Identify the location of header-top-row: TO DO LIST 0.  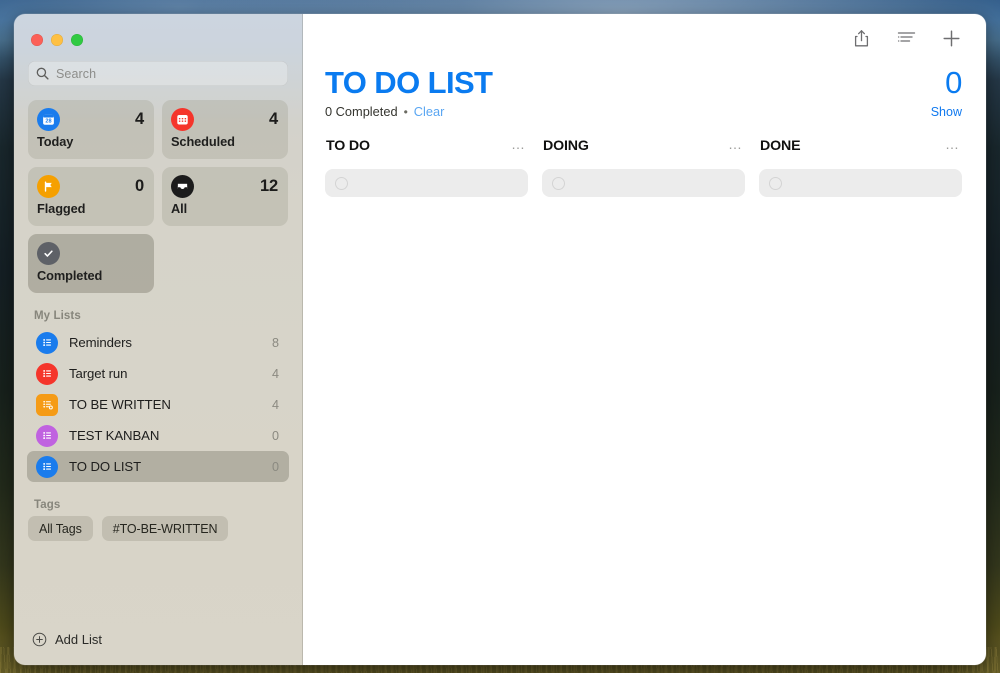
(643, 82).